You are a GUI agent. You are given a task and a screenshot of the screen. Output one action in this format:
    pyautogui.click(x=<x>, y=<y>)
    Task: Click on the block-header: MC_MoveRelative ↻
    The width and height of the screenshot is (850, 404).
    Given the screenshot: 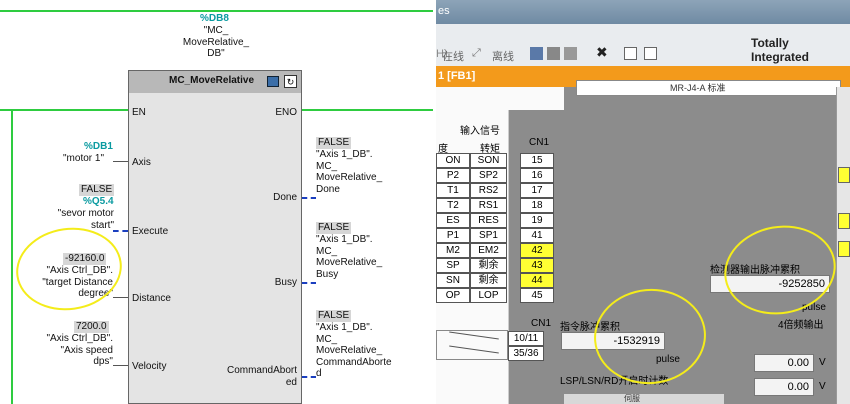 What is the action you would take?
    pyautogui.click(x=215, y=82)
    